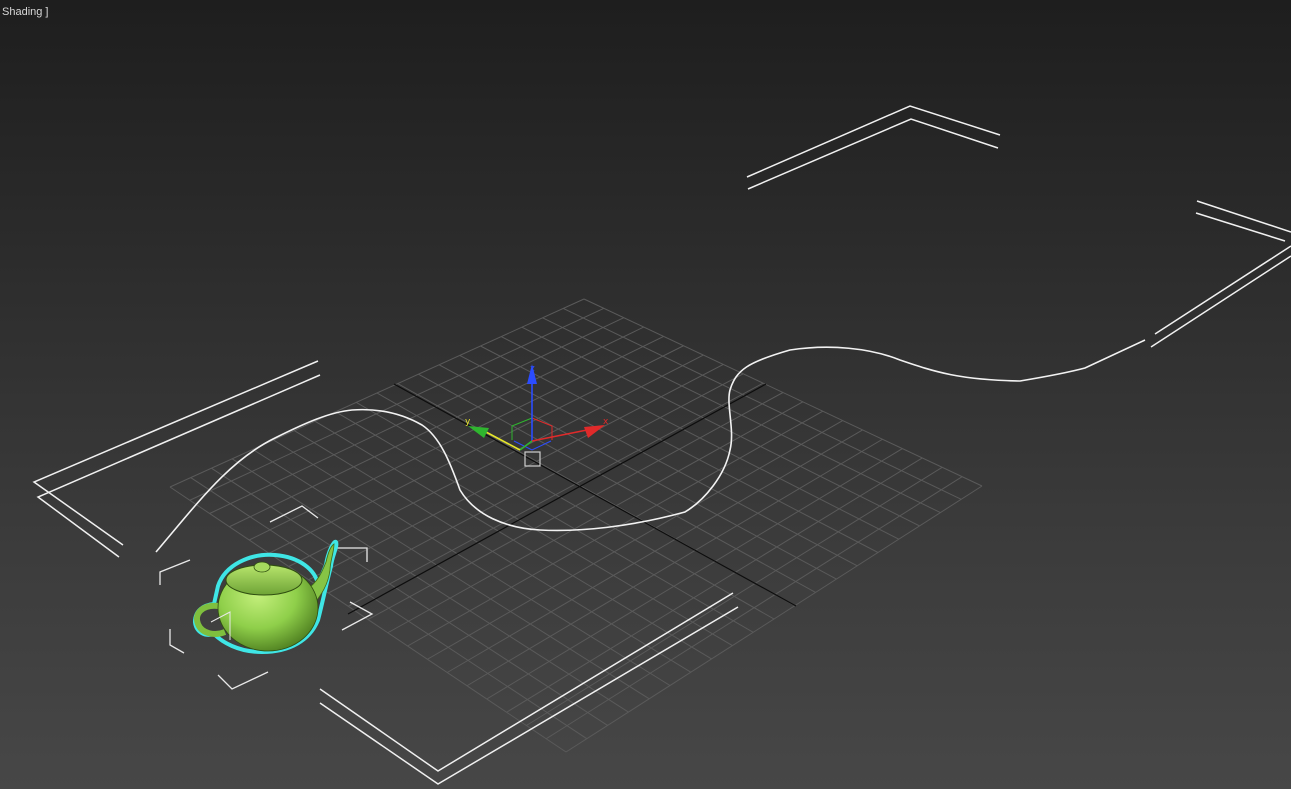  I want to click on grid-line, so click(734, 596).